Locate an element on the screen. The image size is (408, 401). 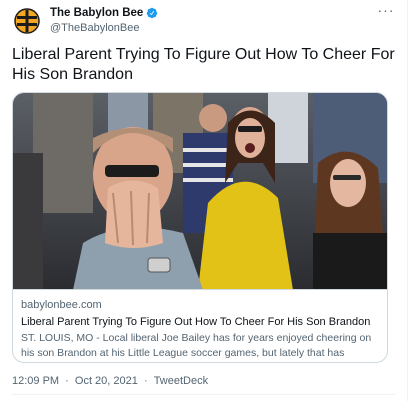
author-handle: @TheBabylonBee is located at coordinates (104, 28).